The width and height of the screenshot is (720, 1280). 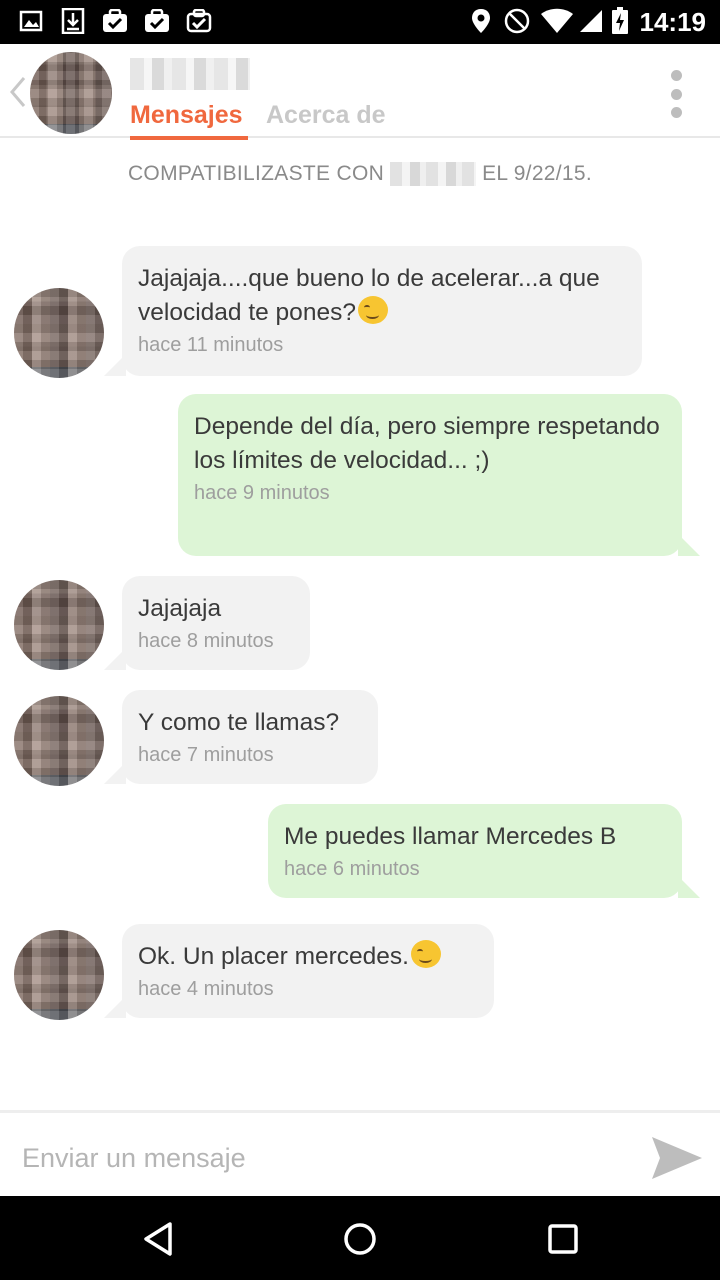 What do you see at coordinates (189, 138) in the screenshot?
I see `active-tab-indicator` at bounding box center [189, 138].